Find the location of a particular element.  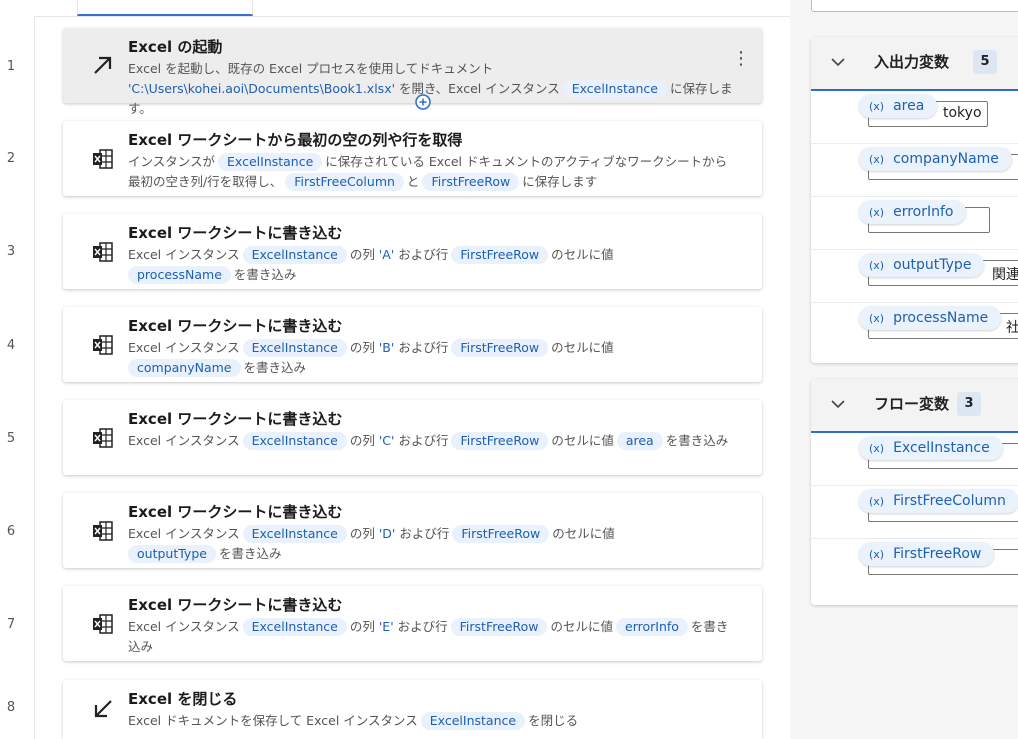

variable-pill: (x) FirstFreeRow is located at coordinates (927, 554).